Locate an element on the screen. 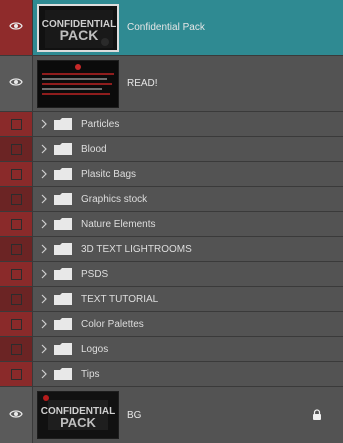 The height and width of the screenshot is (443, 343). layer-name: Blood is located at coordinates (94, 149).